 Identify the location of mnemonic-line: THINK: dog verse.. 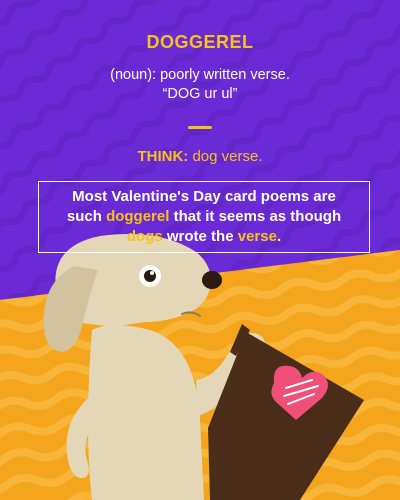
(200, 156).